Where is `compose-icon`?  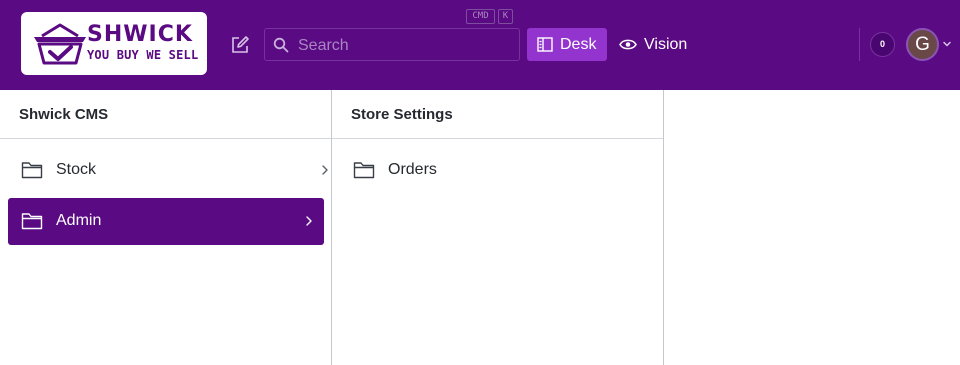 compose-icon is located at coordinates (240, 45).